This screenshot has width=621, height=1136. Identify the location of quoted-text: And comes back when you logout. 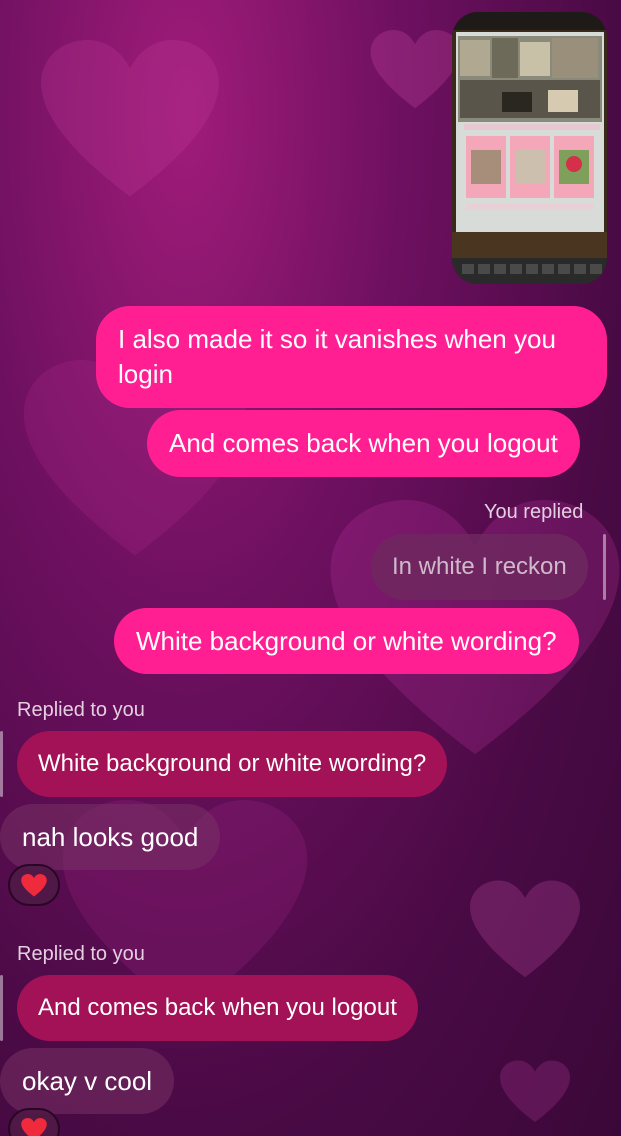
(217, 1007).